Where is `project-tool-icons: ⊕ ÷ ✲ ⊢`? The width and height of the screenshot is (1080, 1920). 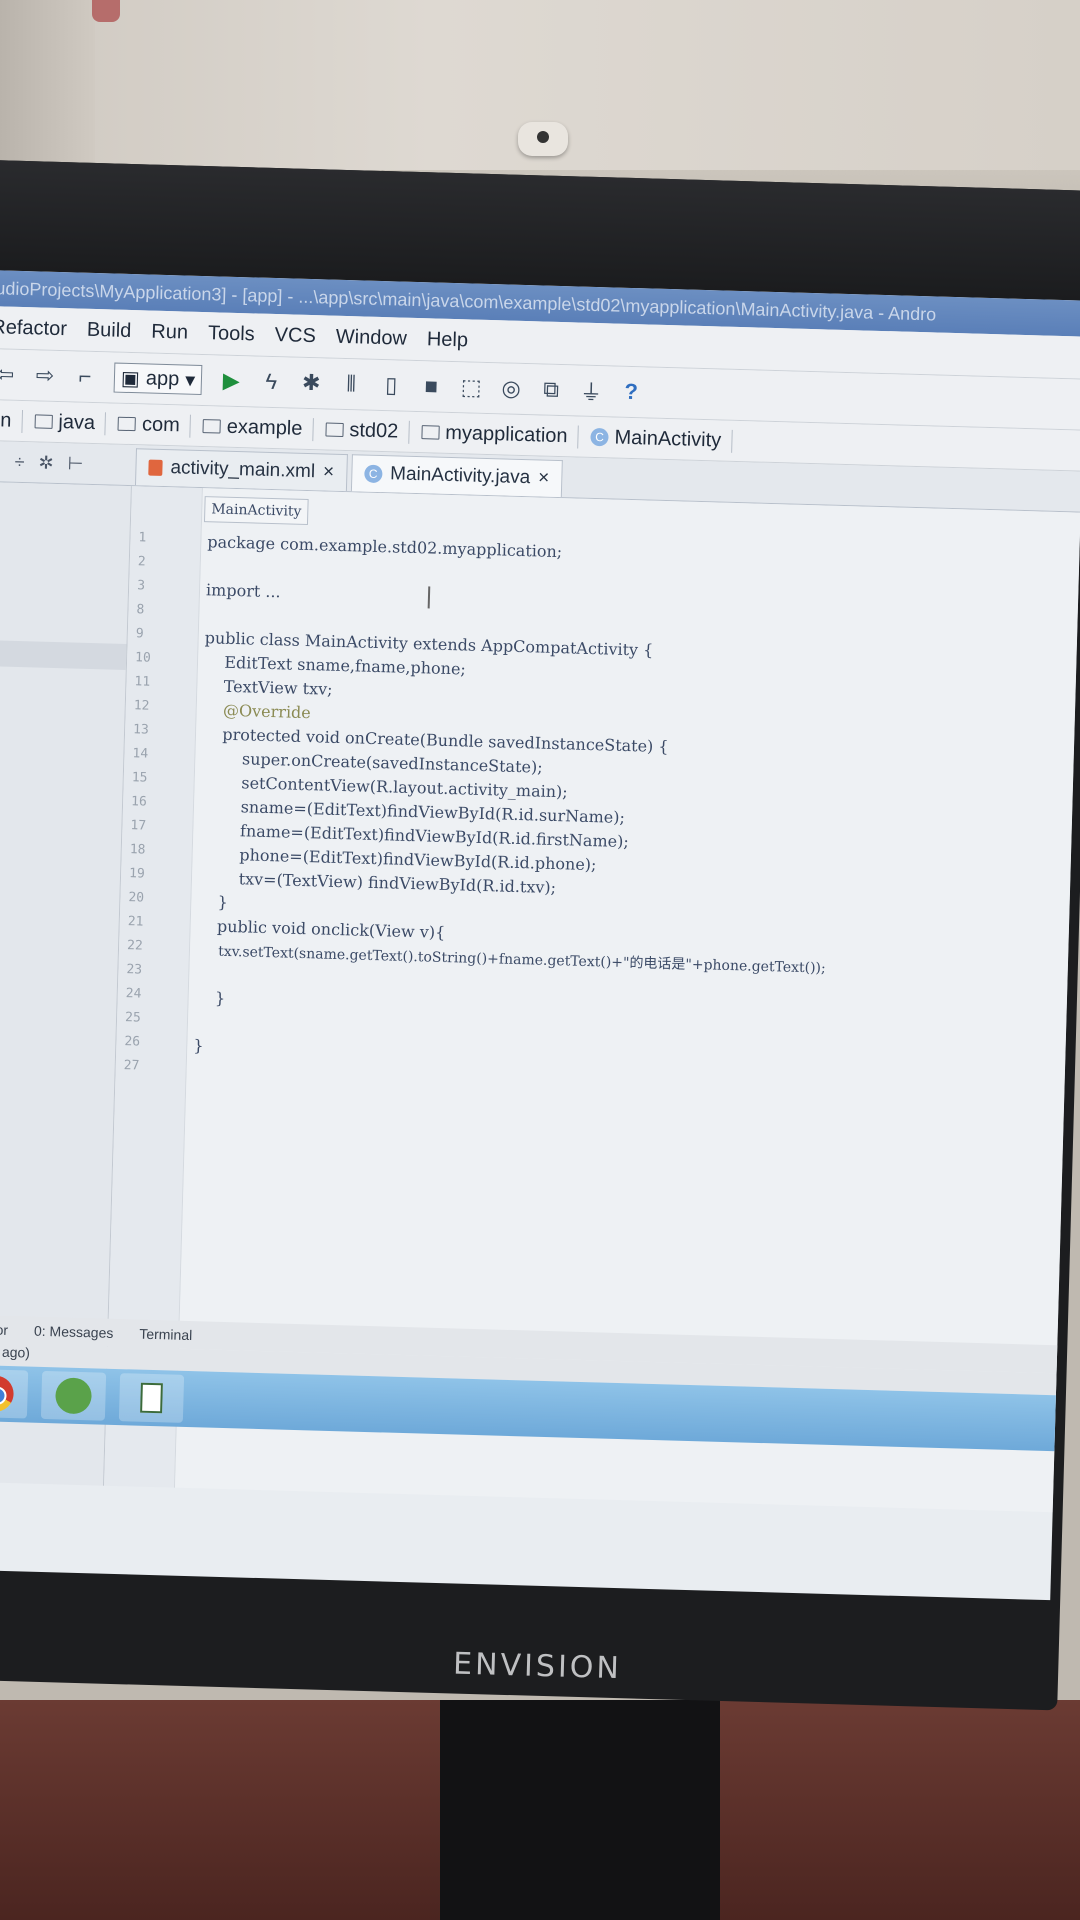 project-tool-icons: ⊕ ÷ ✲ ⊢ is located at coordinates (68, 463).